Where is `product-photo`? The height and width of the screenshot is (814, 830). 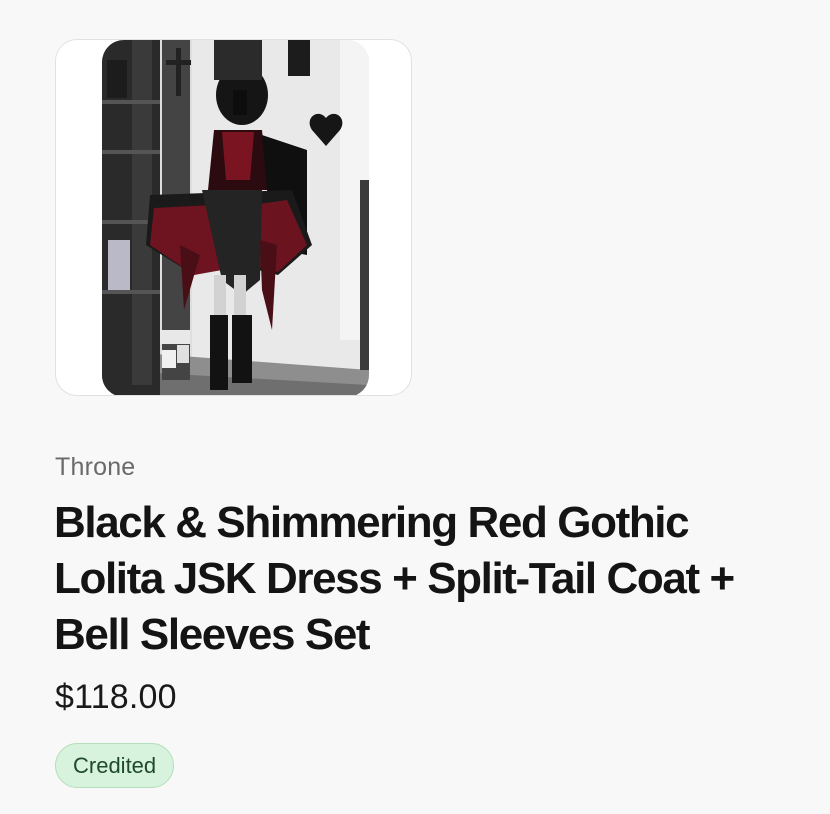
product-photo is located at coordinates (235, 217).